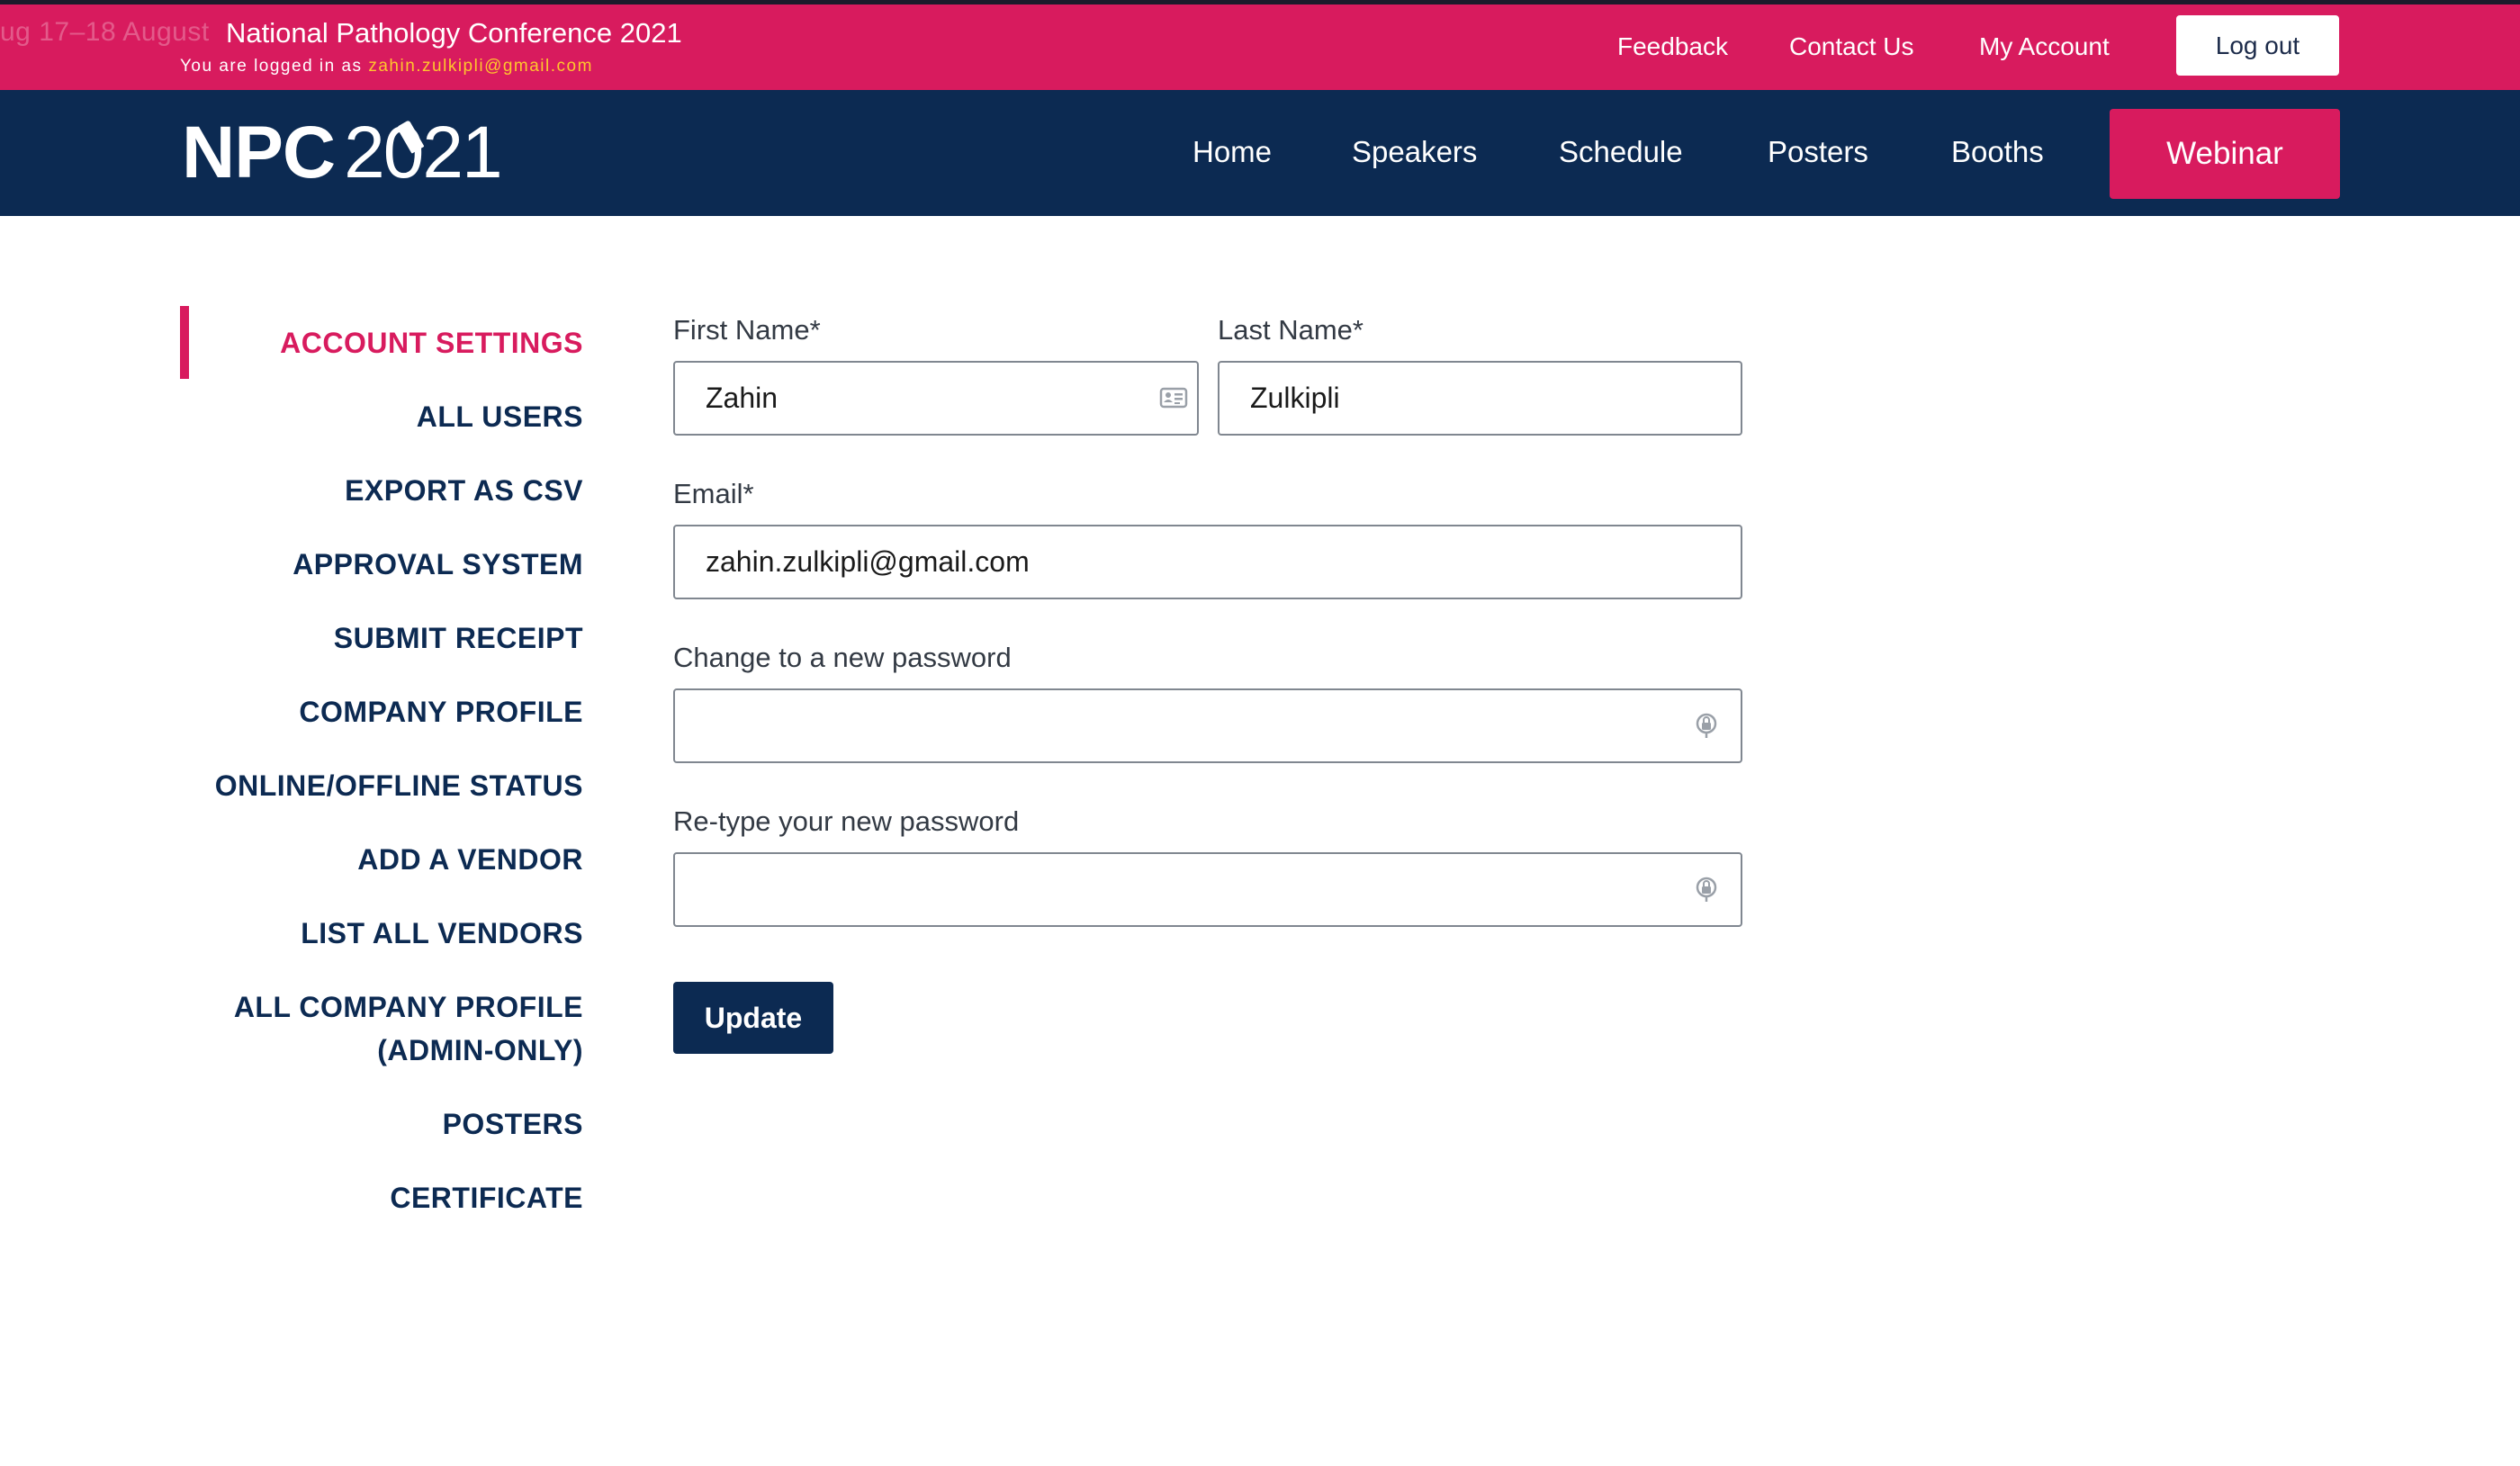  I want to click on logged-in-prefix: You are logged in as, so click(271, 66).